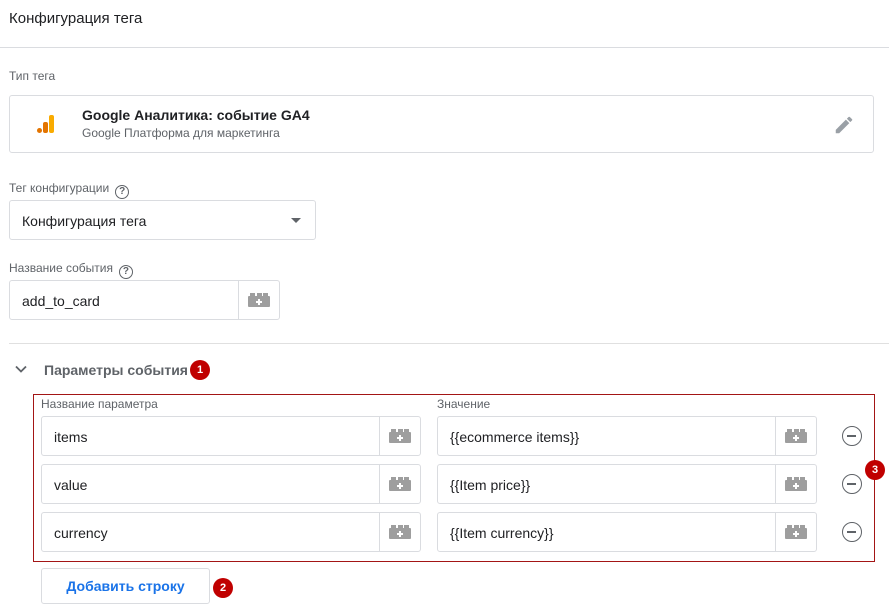 The width and height of the screenshot is (889, 611). Describe the element at coordinates (99, 404) in the screenshot. I see `column-header-name: Название параметра` at that location.